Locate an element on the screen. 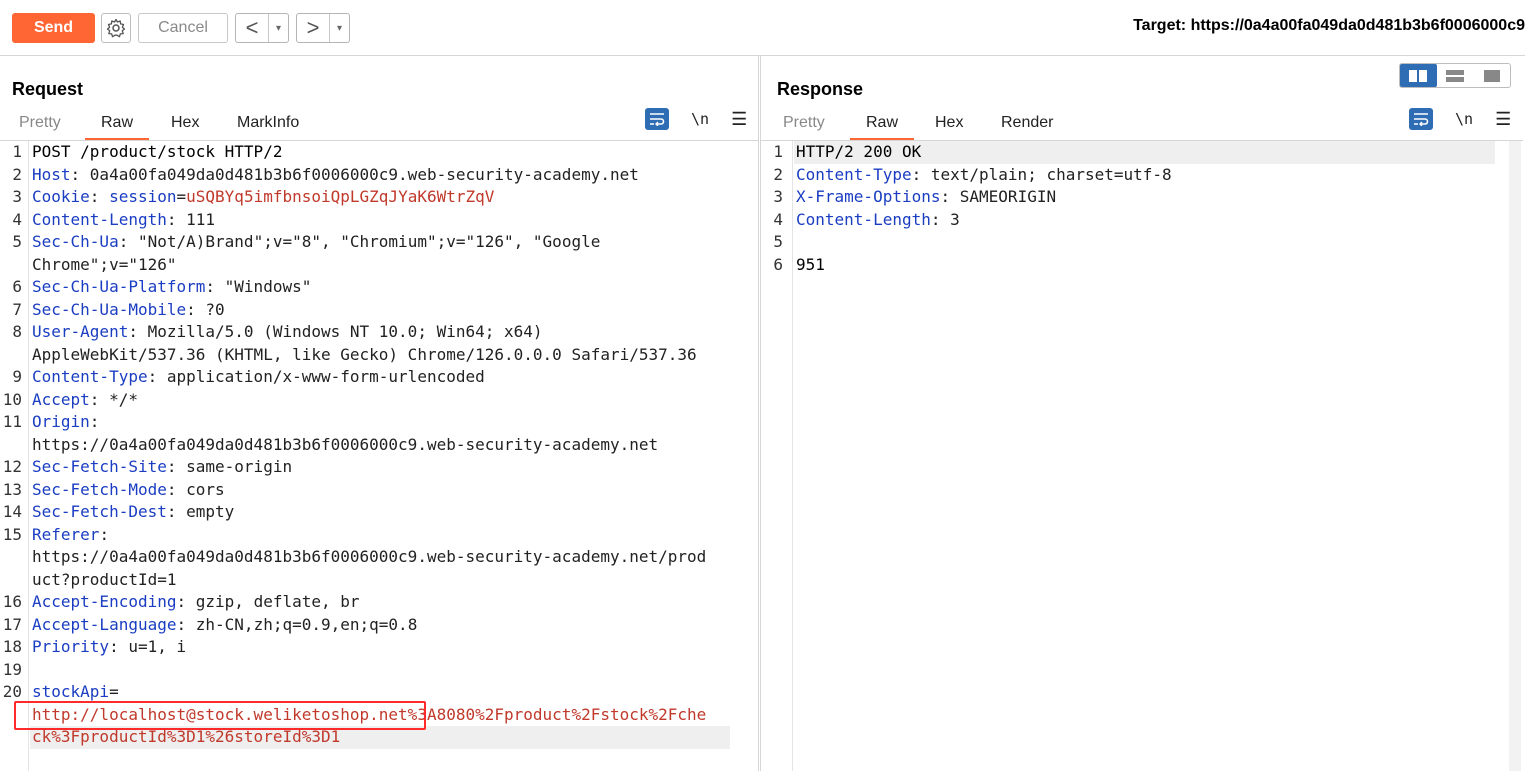  header-value: gzip, deflate, br is located at coordinates (277, 601).